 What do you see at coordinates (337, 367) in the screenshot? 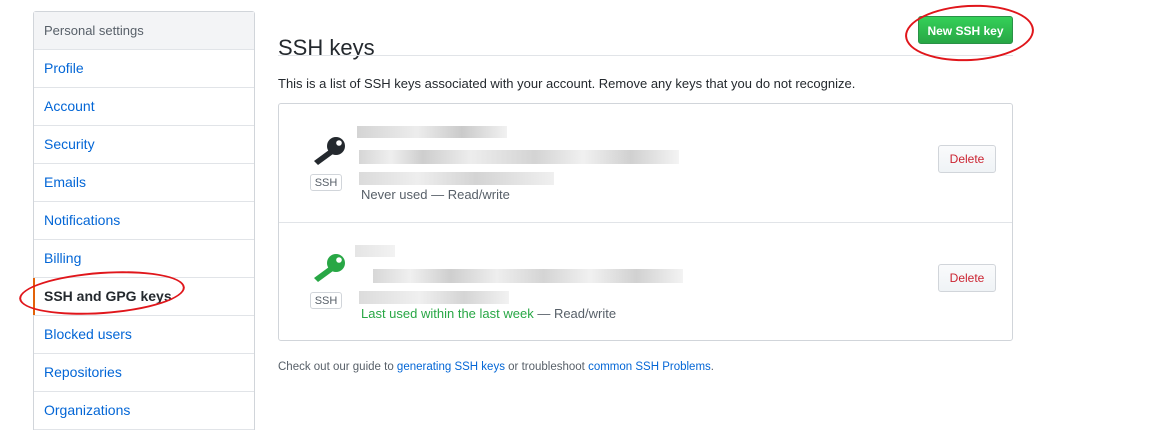
I see `footer-text: Check out our guide to` at bounding box center [337, 367].